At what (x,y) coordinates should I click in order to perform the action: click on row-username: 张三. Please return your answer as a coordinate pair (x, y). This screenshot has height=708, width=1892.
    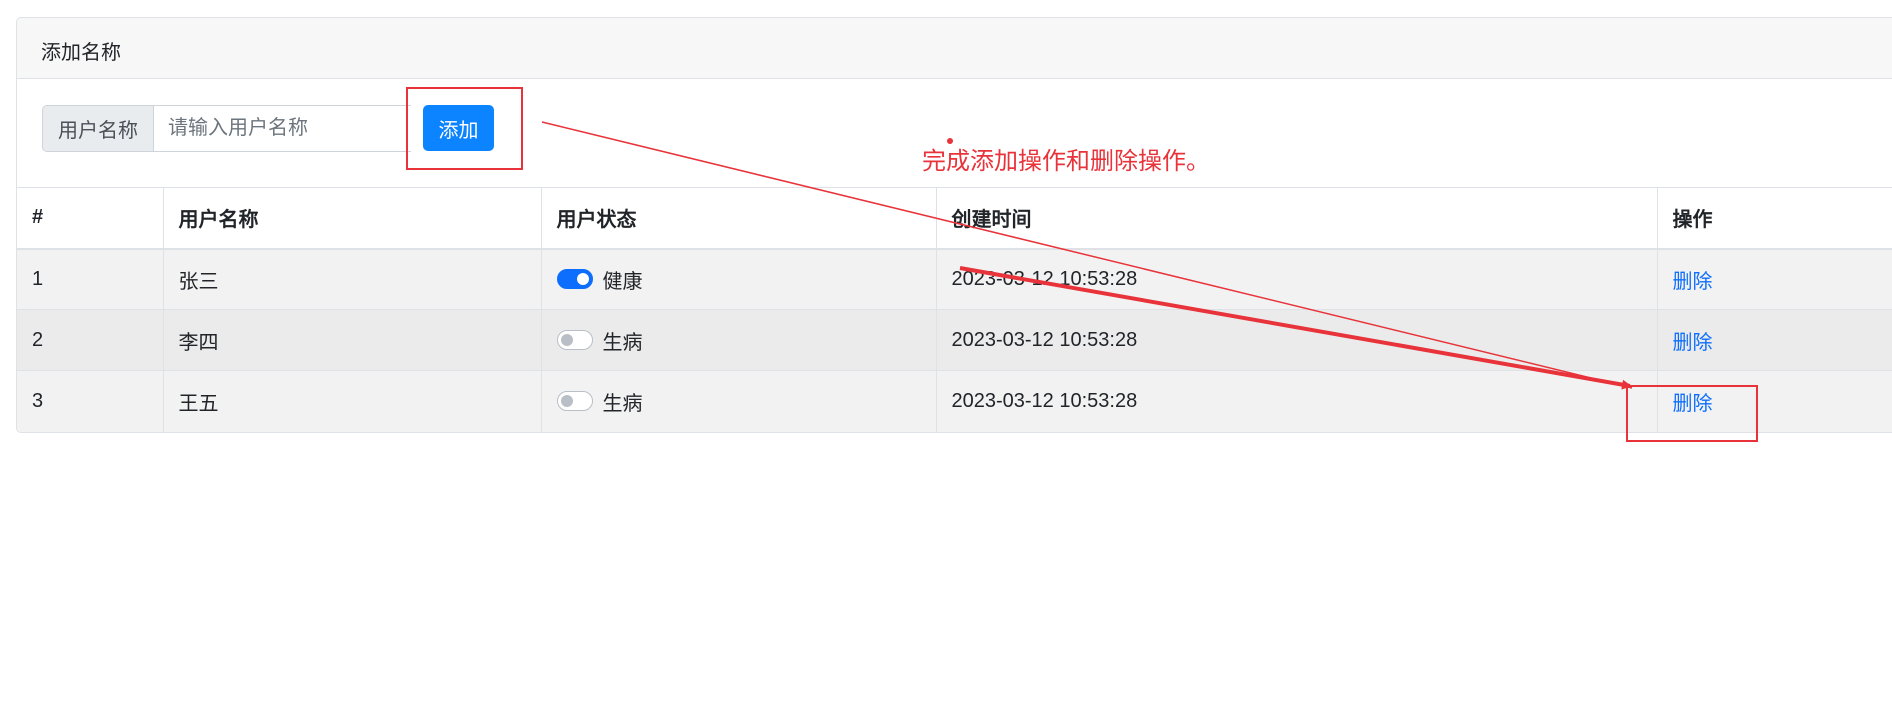
    Looking at the image, I should click on (351, 279).